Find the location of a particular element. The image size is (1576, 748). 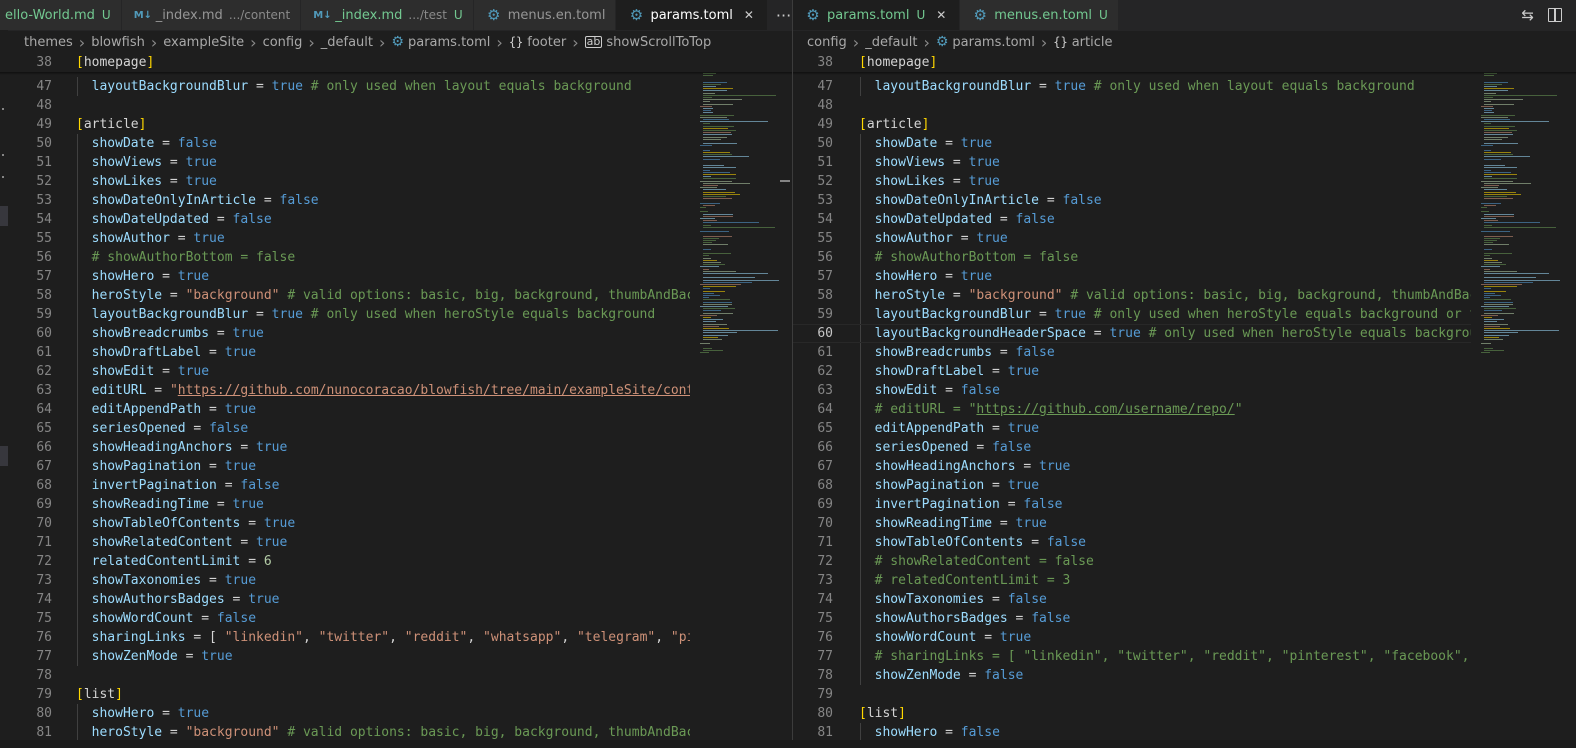

compare-changes-icon: ⇆ is located at coordinates (1527, 15).